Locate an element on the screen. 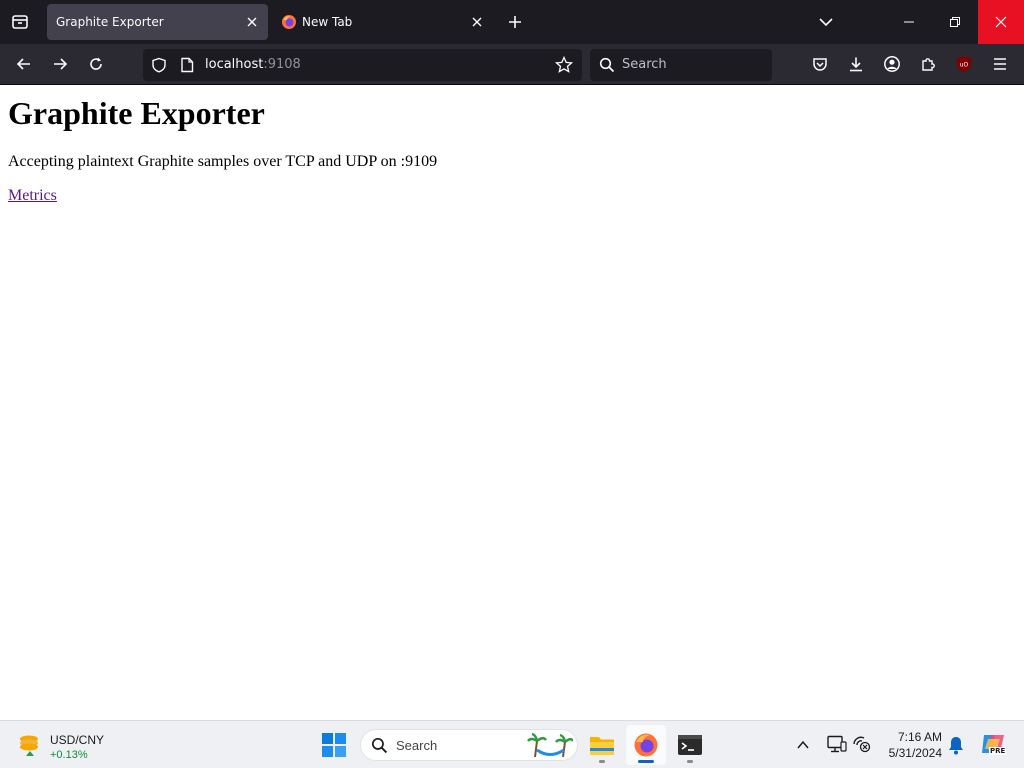 The width and height of the screenshot is (1024, 768). file-explorer-taskbar-icon is located at coordinates (602, 745).